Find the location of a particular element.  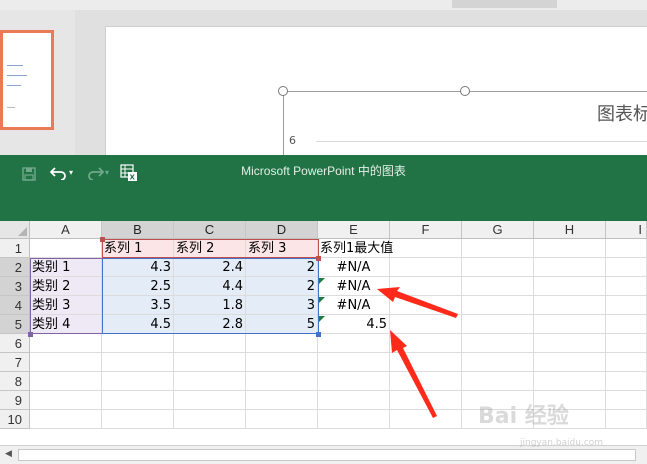

arrow-icon-pointing-e5 is located at coordinates (413, 374).